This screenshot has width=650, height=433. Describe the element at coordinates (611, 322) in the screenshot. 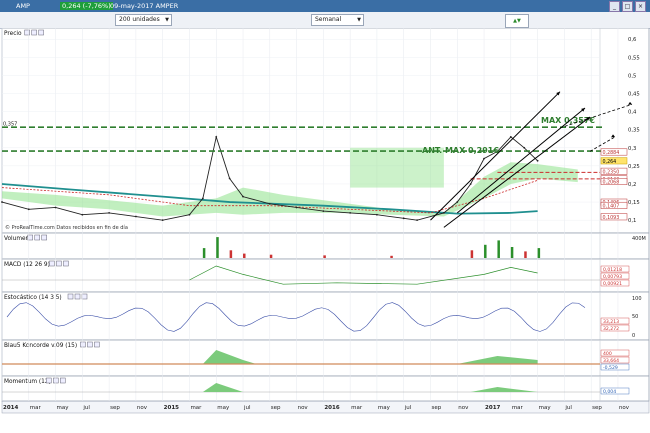

I see `stochastic-badge-label: 33,213` at that location.